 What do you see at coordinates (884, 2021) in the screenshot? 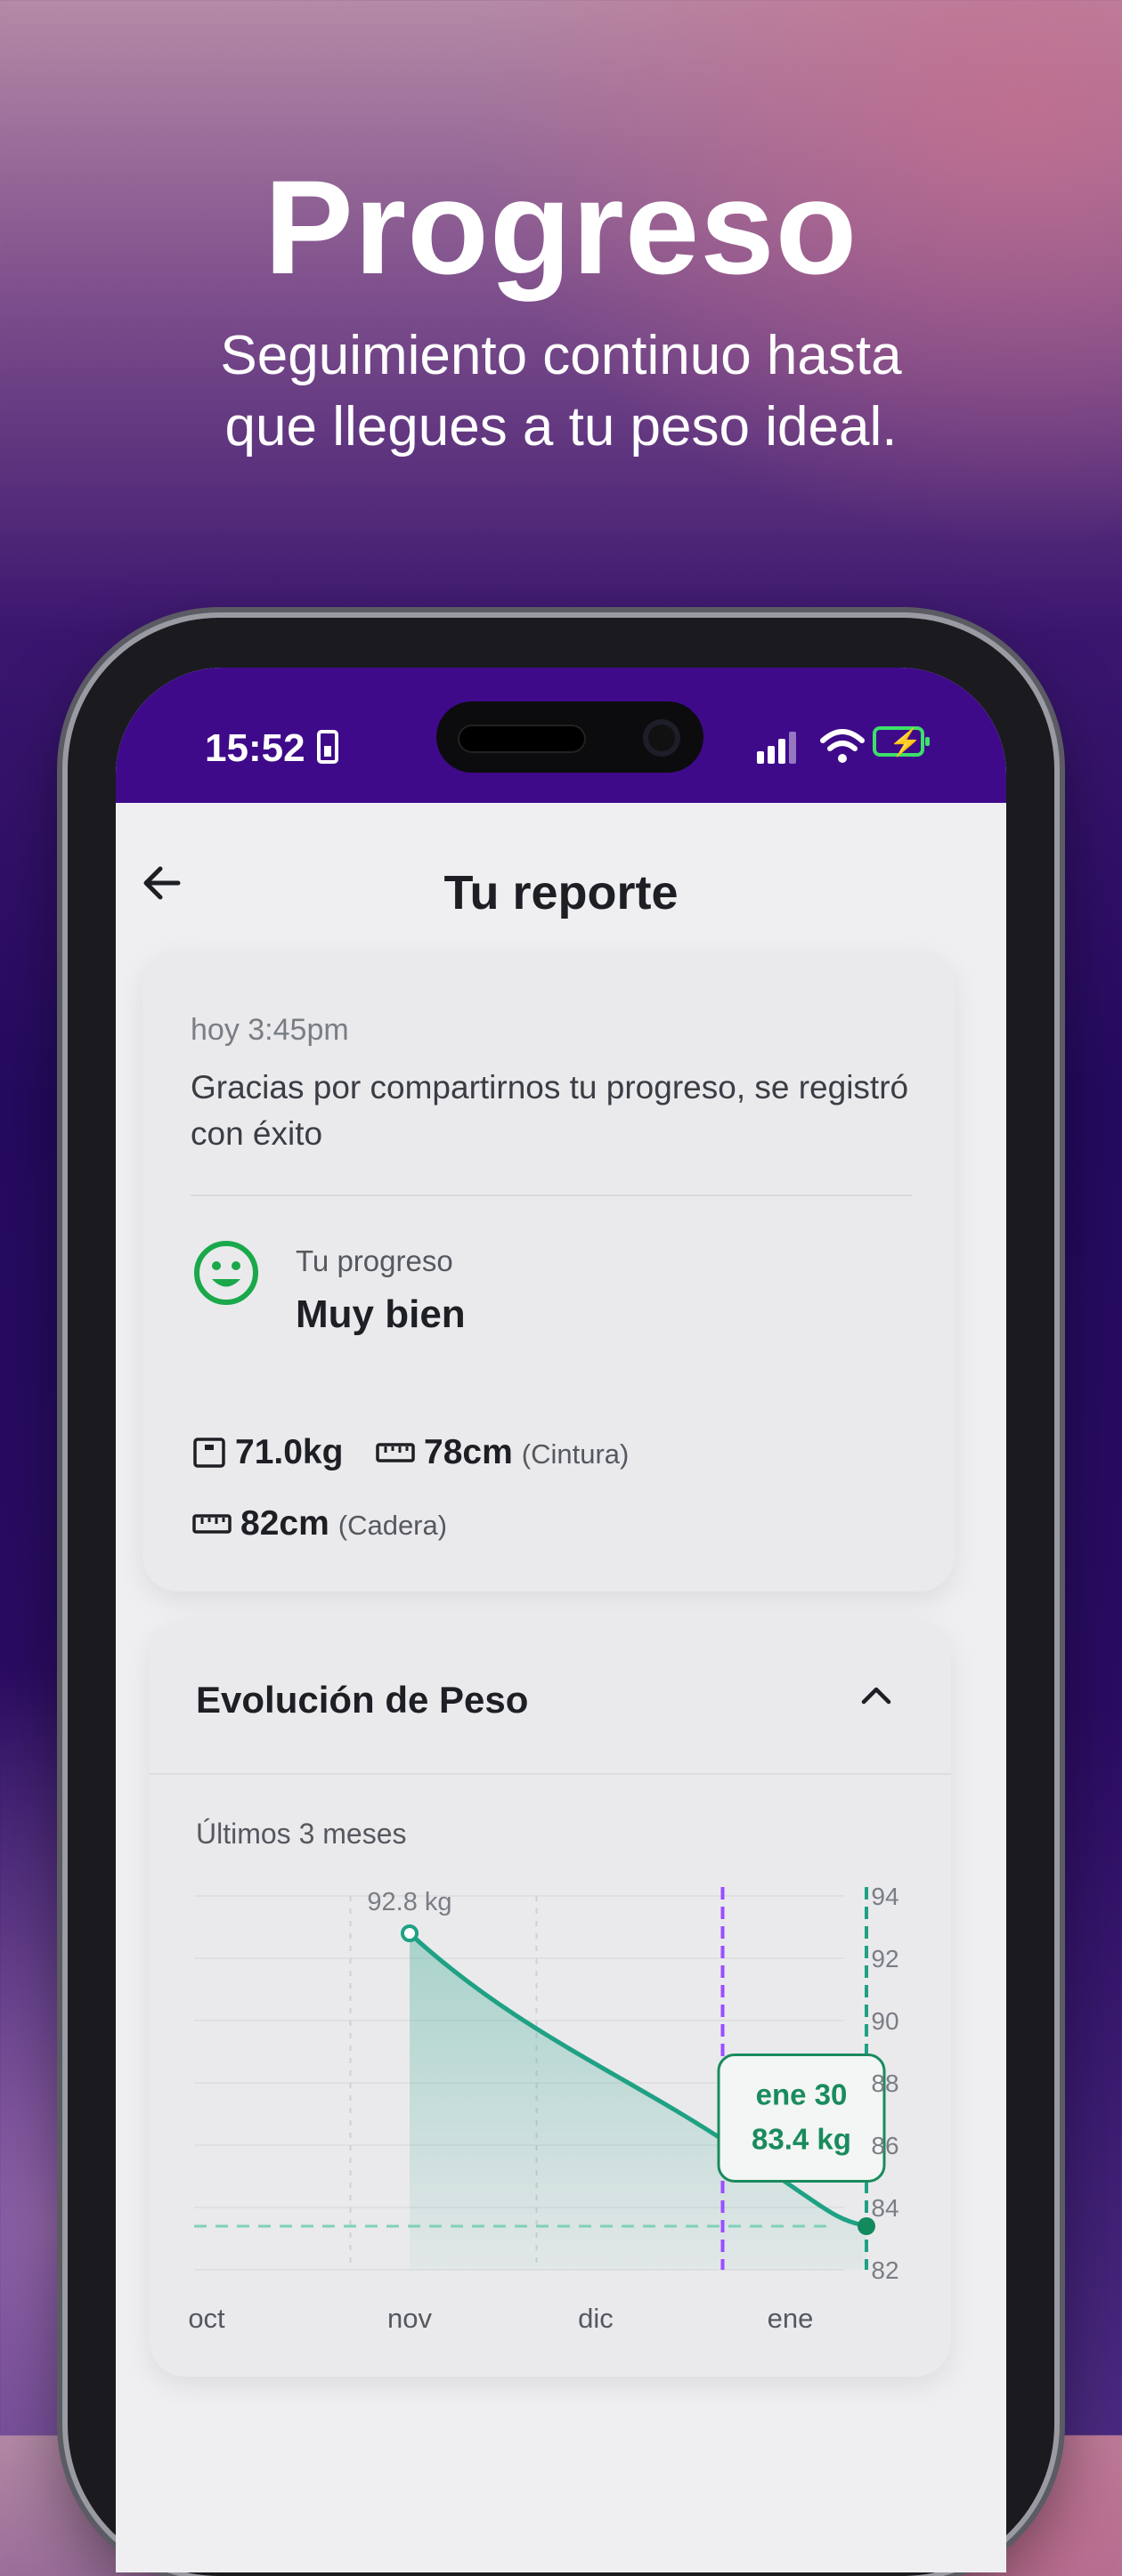
I see `y-tick-label: 90` at bounding box center [884, 2021].